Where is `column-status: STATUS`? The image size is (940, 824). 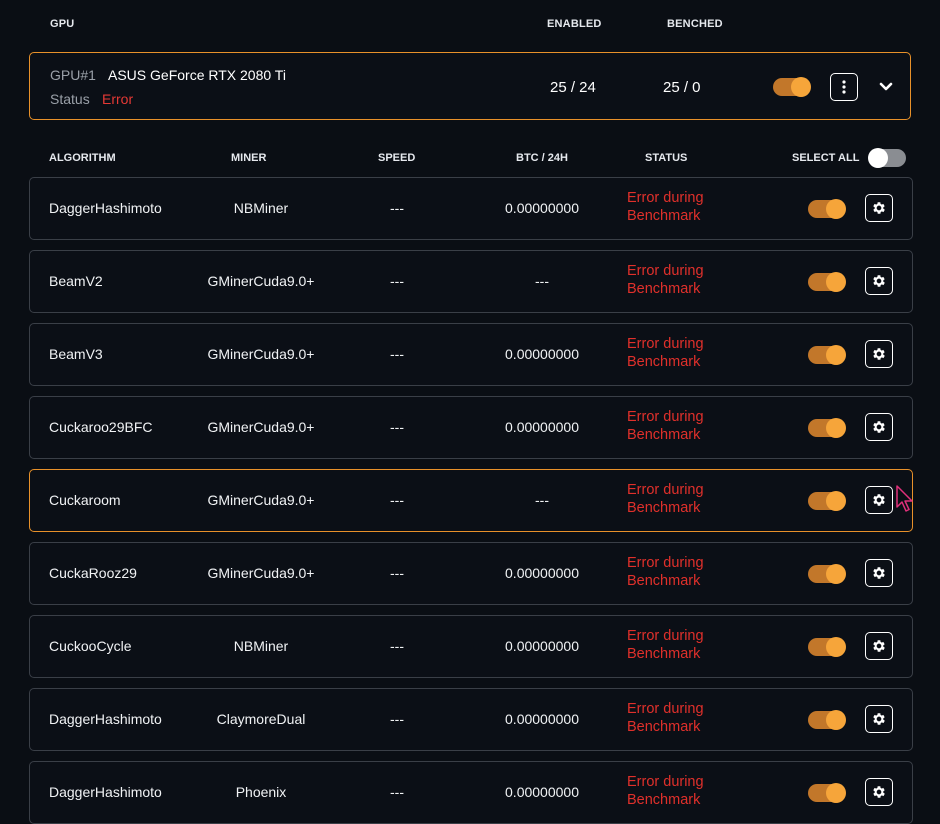 column-status: STATUS is located at coordinates (666, 158).